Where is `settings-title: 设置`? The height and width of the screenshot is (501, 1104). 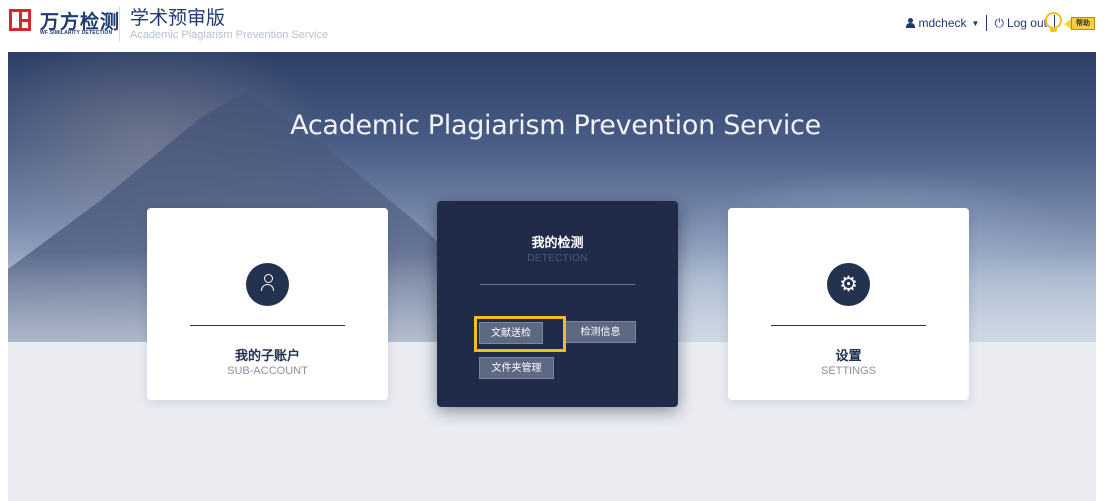 settings-title: 设置 is located at coordinates (848, 356).